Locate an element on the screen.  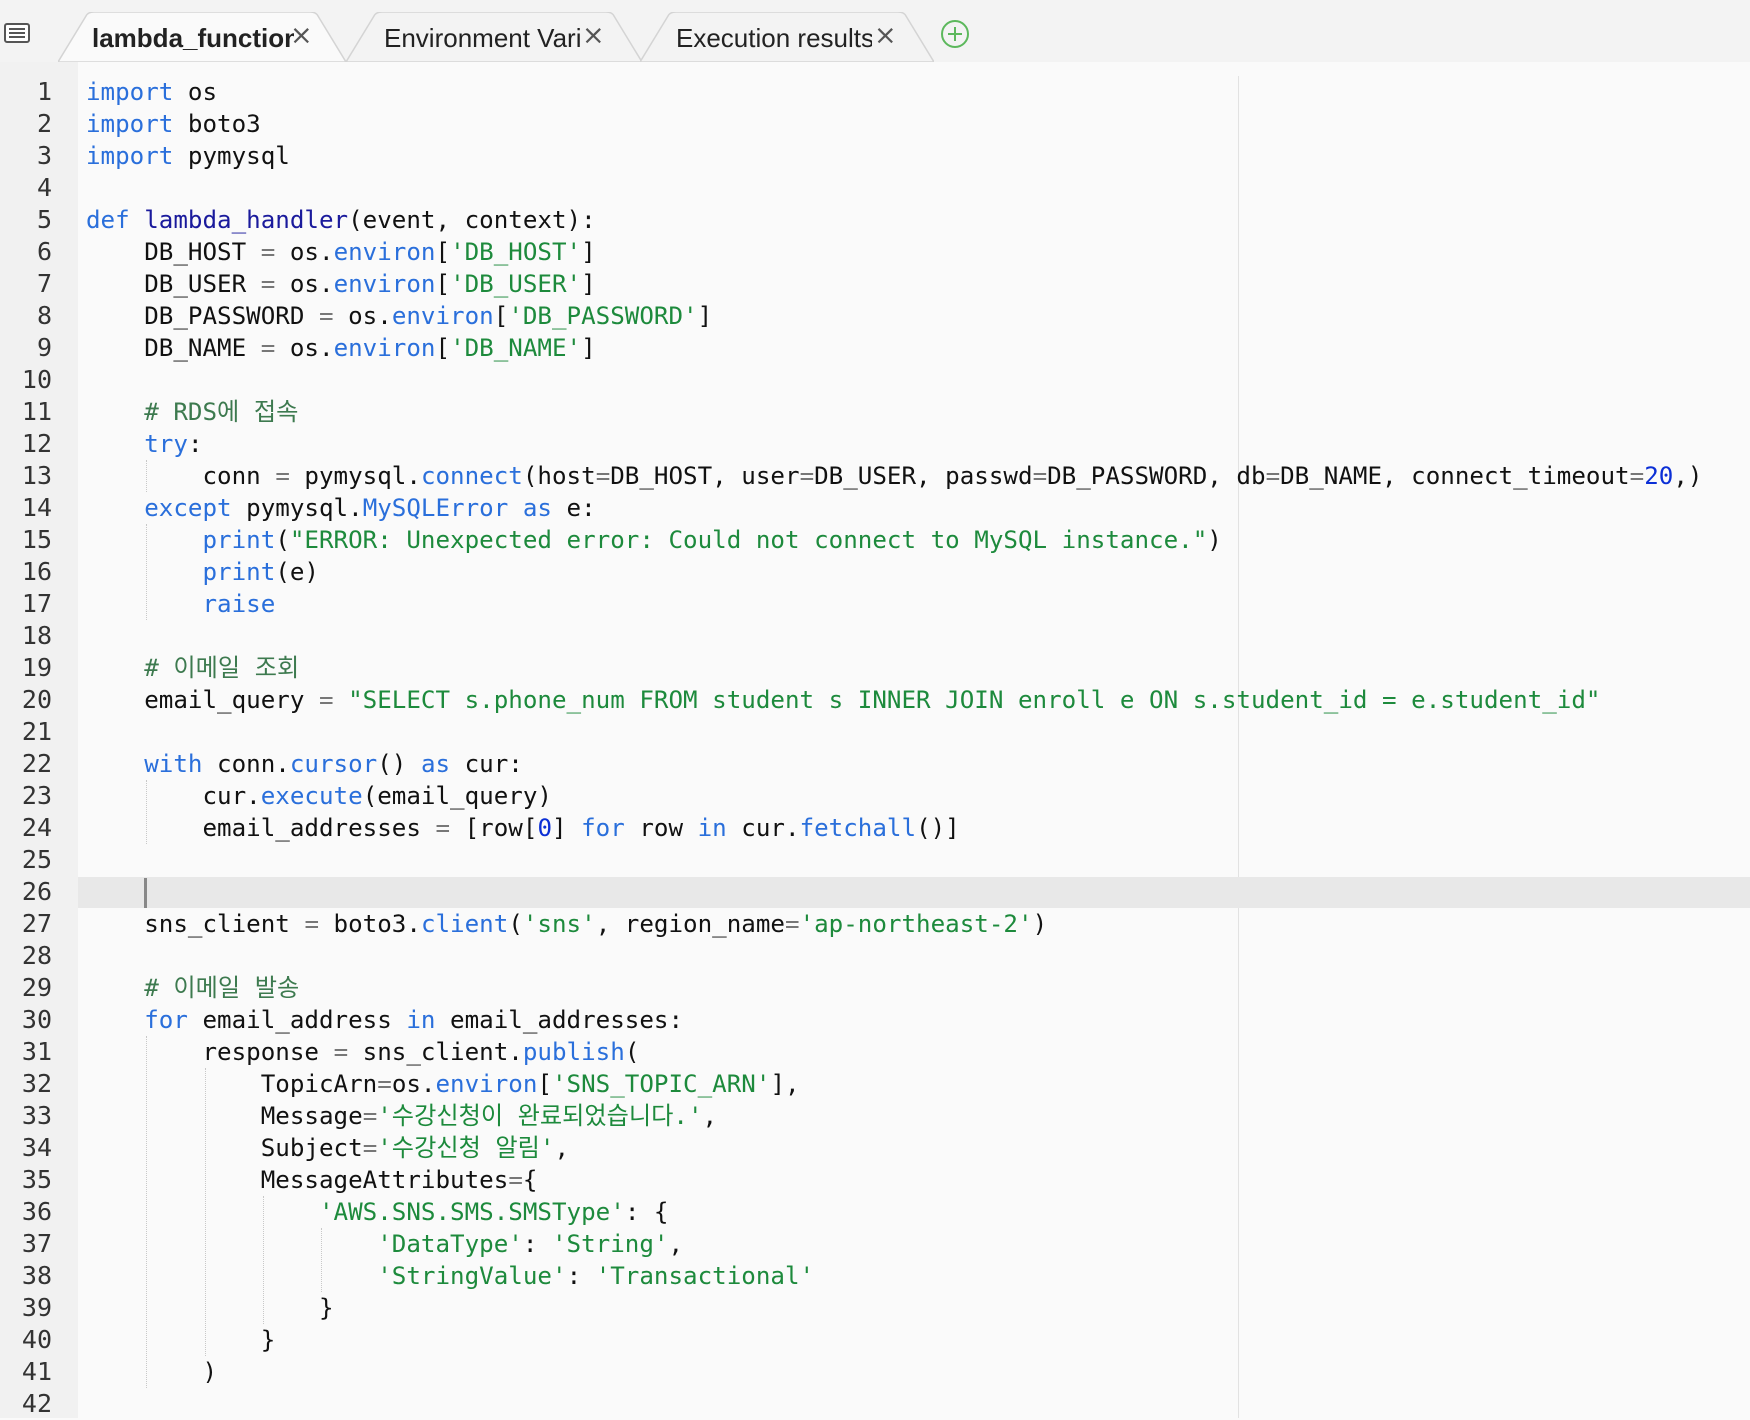
code-line: Message='수강신청이 완료되었습니다.', is located at coordinates (894, 1116).